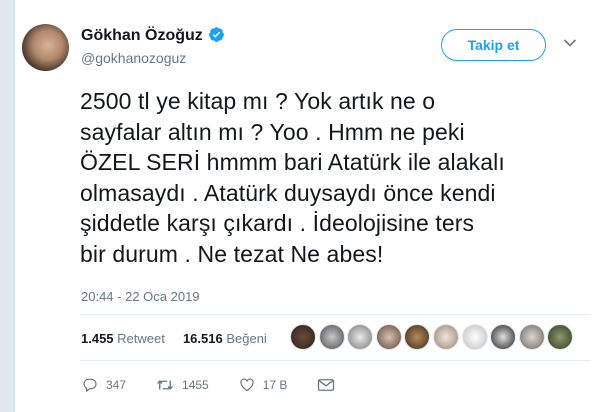 Image resolution: width=600 pixels, height=412 pixels. I want to click on direct-message-action, so click(330, 385).